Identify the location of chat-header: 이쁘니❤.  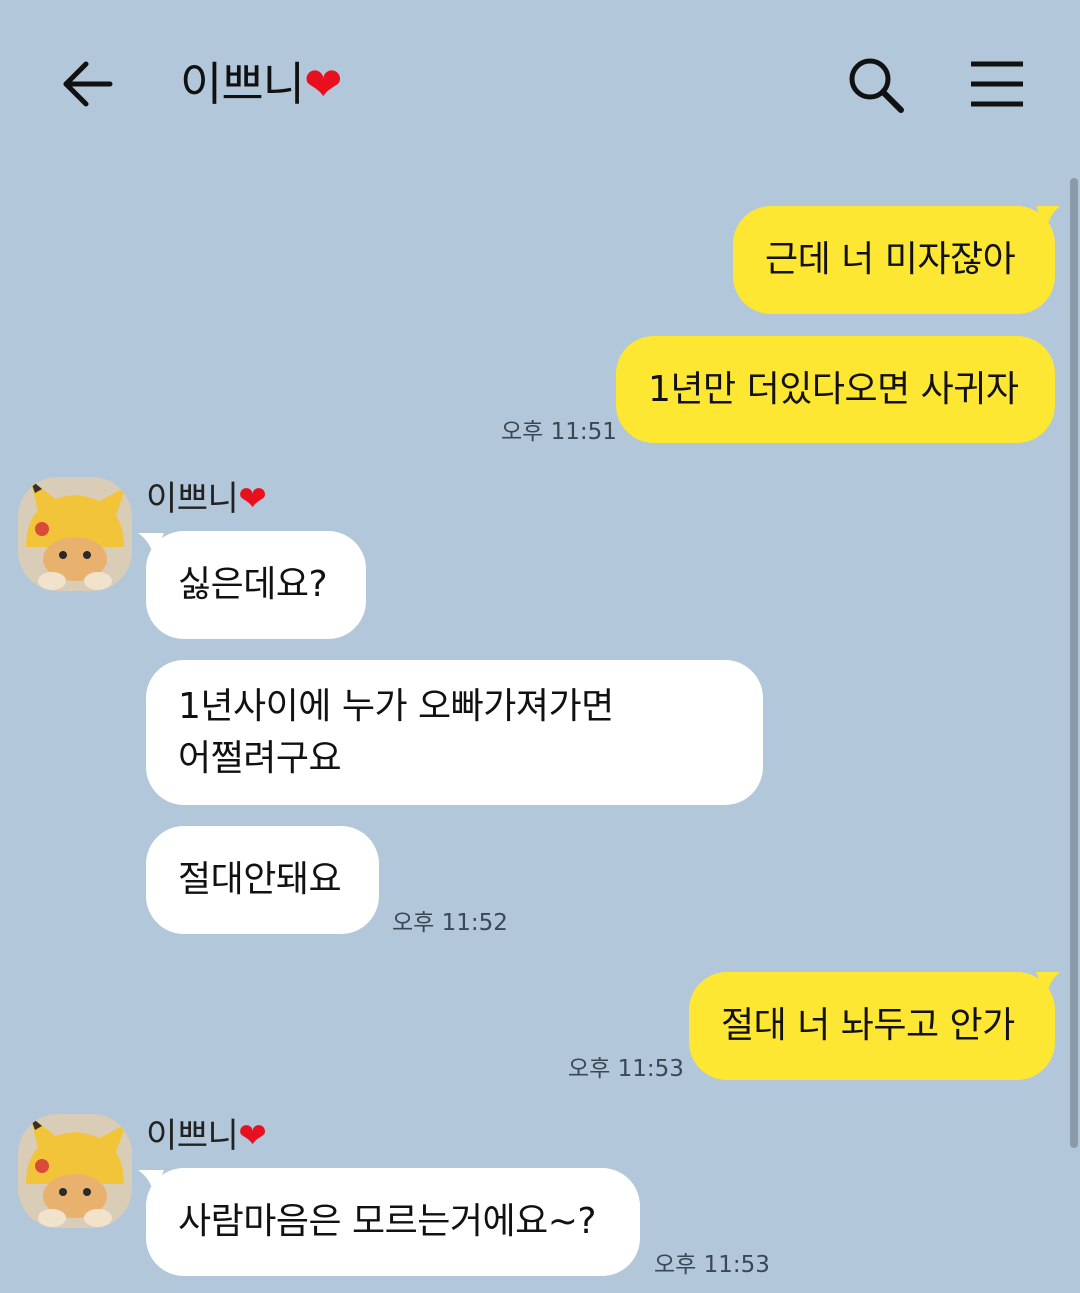
(540, 85).